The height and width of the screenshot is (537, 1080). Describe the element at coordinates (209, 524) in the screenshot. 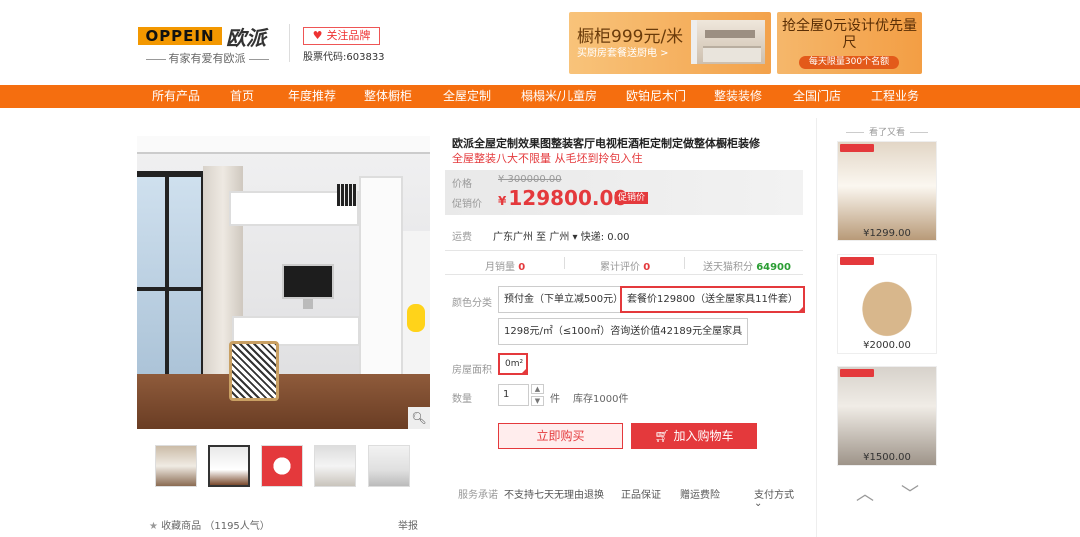

I see `favorite-link: ★ 收藏商品 （1195人气）` at that location.